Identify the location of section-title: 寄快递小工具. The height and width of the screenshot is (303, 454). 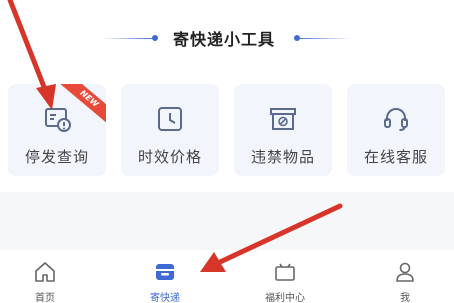
(223, 39).